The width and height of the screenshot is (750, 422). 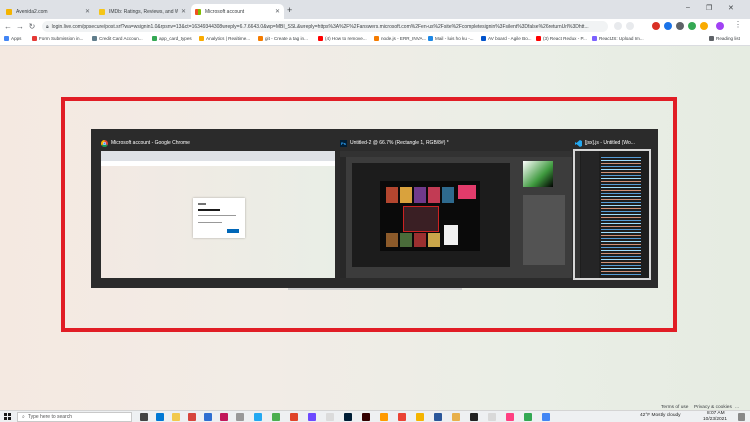 I want to click on clock-time: 8:07 AM, so click(x=716, y=413).